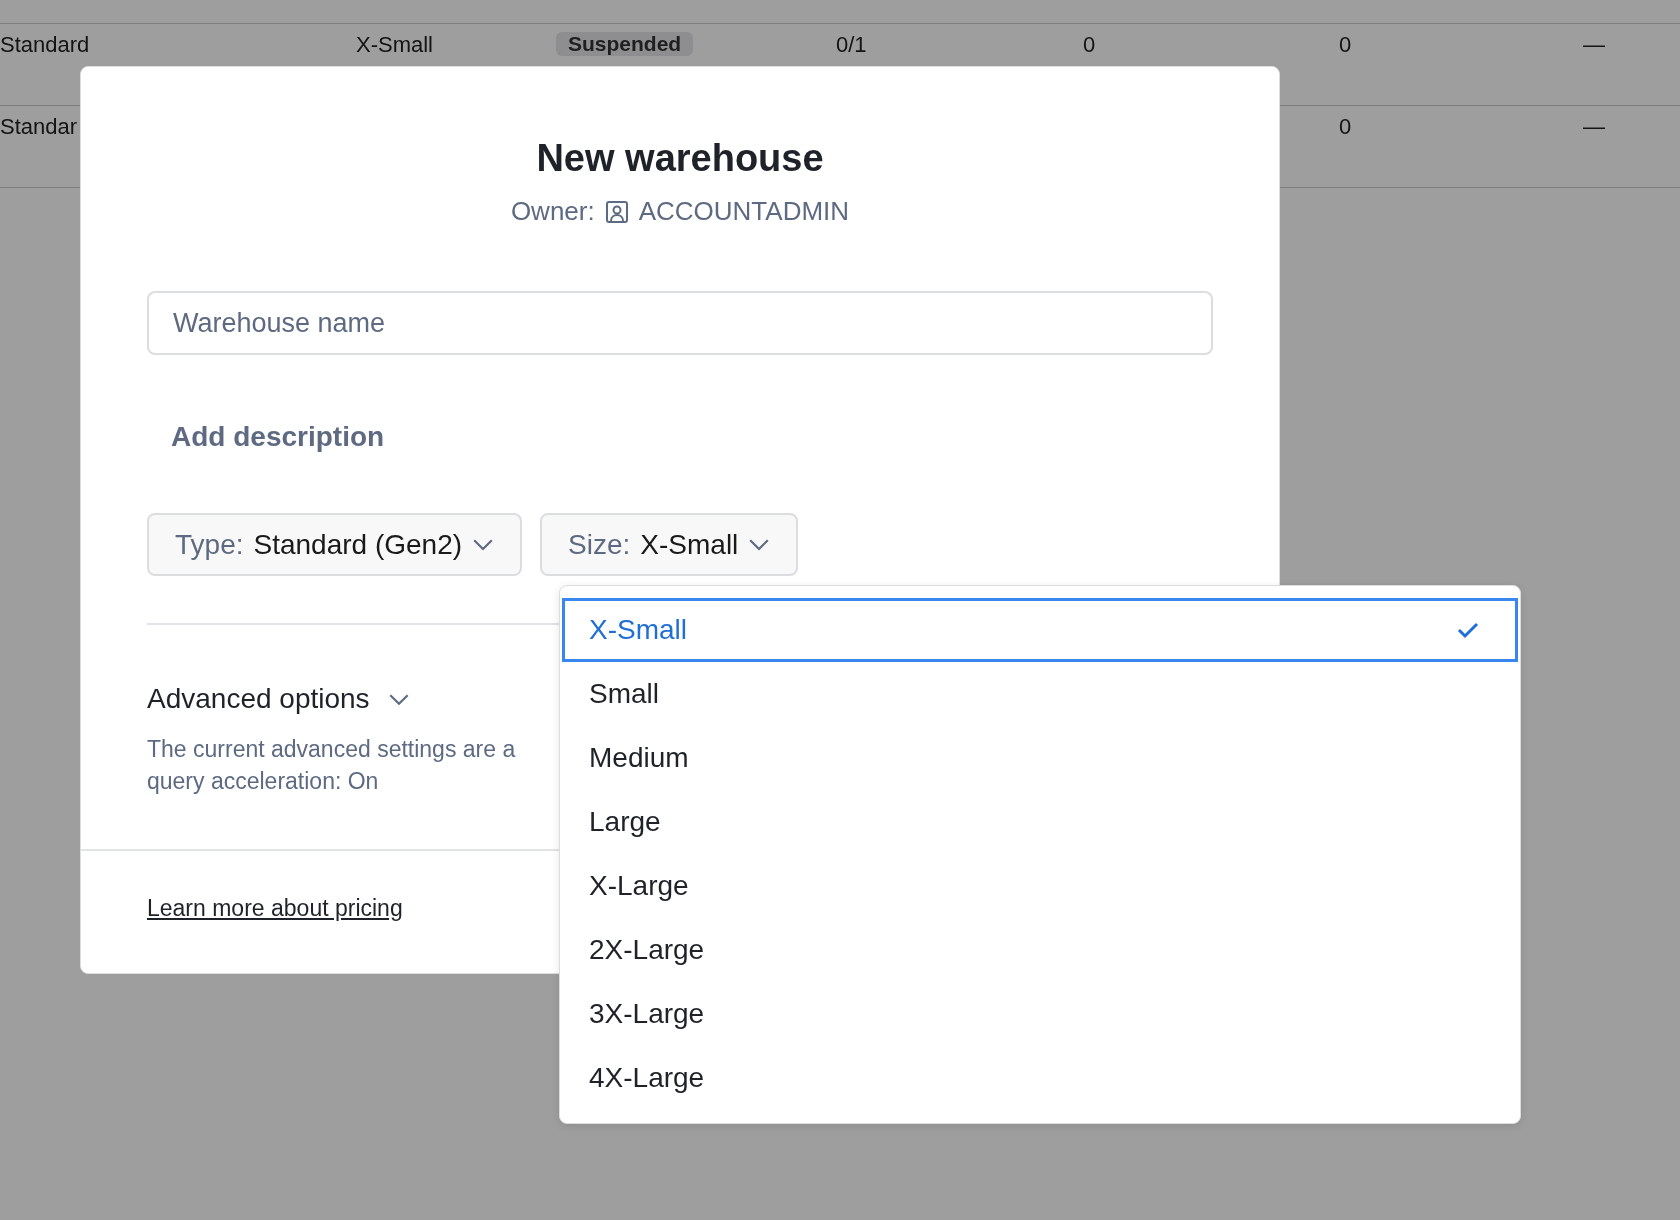 The height and width of the screenshot is (1220, 1680). What do you see at coordinates (669, 544) in the screenshot?
I see `size-select: Size: X-Small` at bounding box center [669, 544].